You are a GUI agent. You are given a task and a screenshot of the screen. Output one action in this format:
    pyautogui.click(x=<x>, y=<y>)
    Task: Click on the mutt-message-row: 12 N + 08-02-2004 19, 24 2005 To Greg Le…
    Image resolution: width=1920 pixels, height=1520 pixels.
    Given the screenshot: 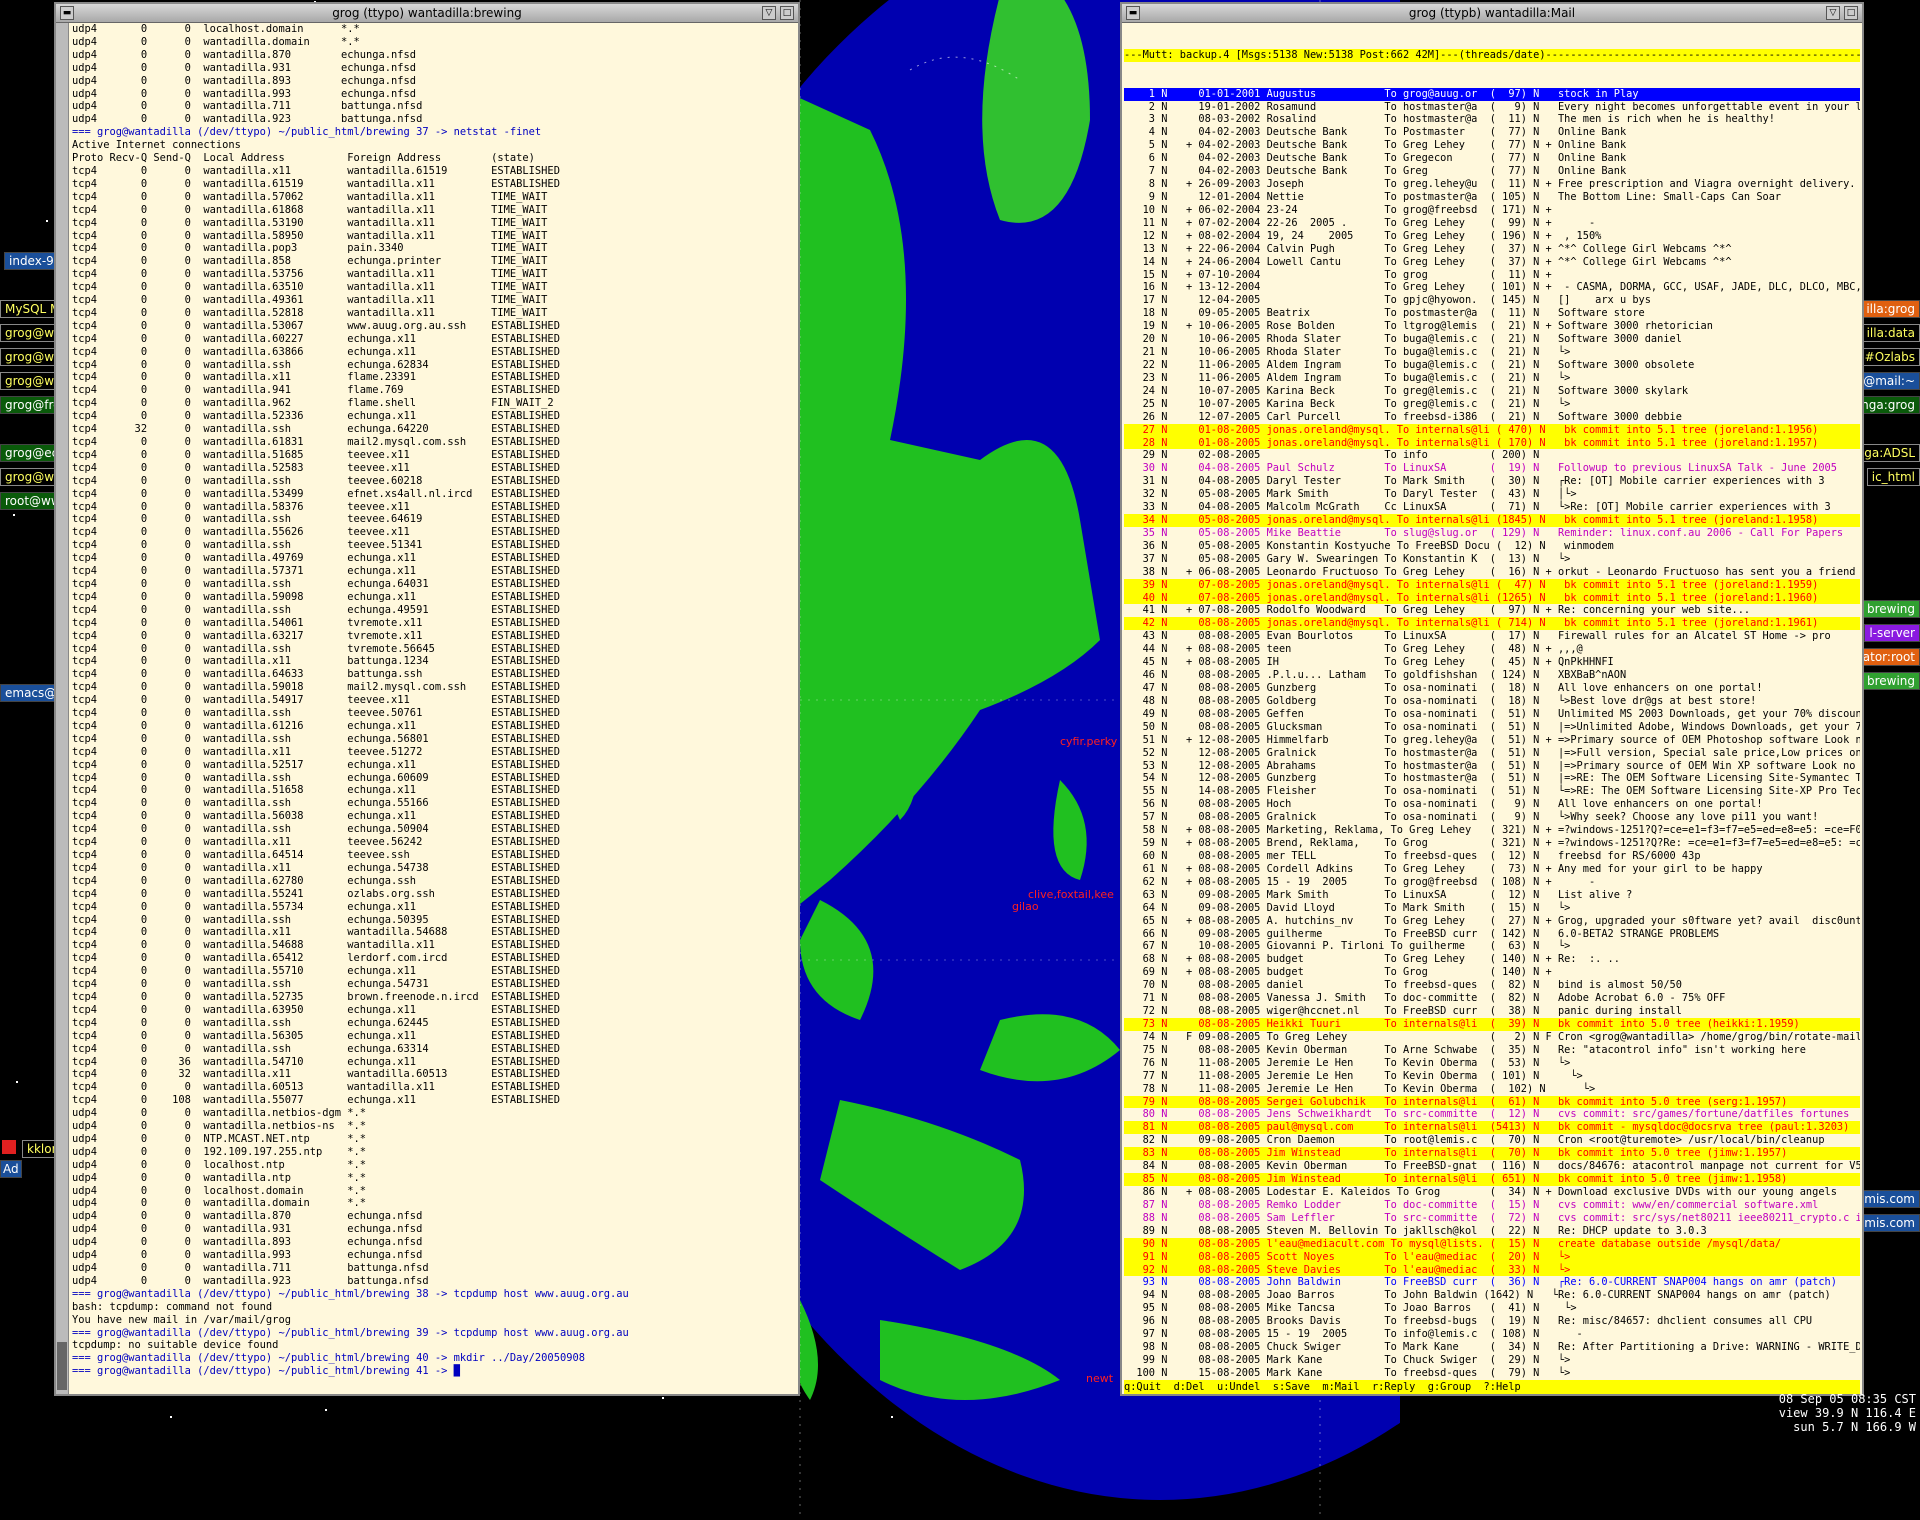 What is the action you would take?
    pyautogui.click(x=1492, y=236)
    